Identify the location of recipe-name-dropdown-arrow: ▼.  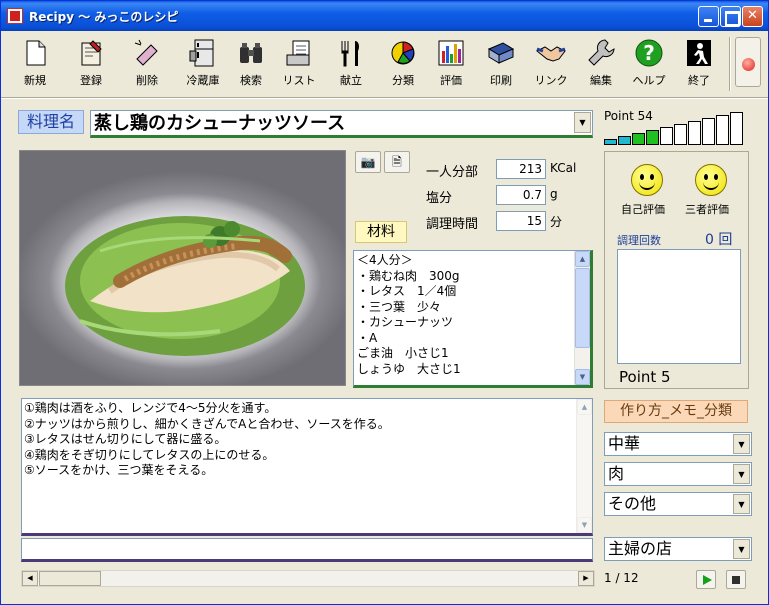
(582, 122).